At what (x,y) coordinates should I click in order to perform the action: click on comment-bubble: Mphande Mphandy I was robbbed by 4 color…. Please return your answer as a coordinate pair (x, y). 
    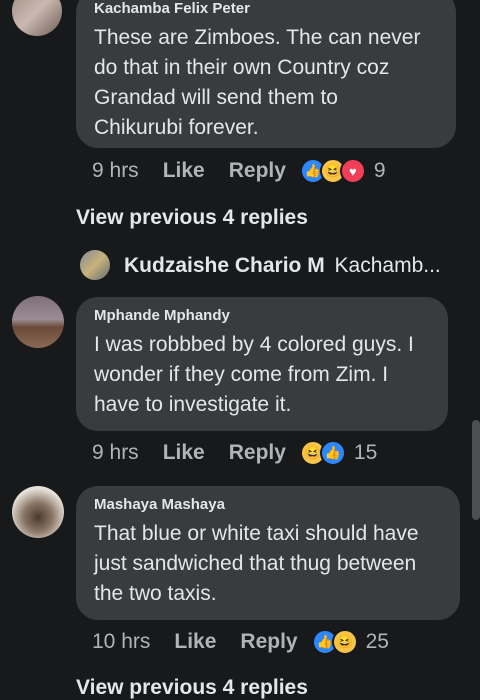
    Looking at the image, I should click on (262, 364).